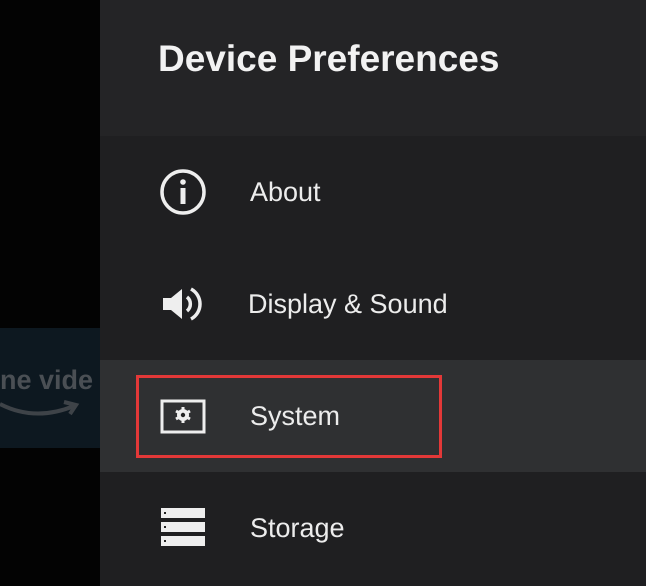 The width and height of the screenshot is (646, 586). What do you see at coordinates (297, 528) in the screenshot?
I see `menu-item-label: Storage` at bounding box center [297, 528].